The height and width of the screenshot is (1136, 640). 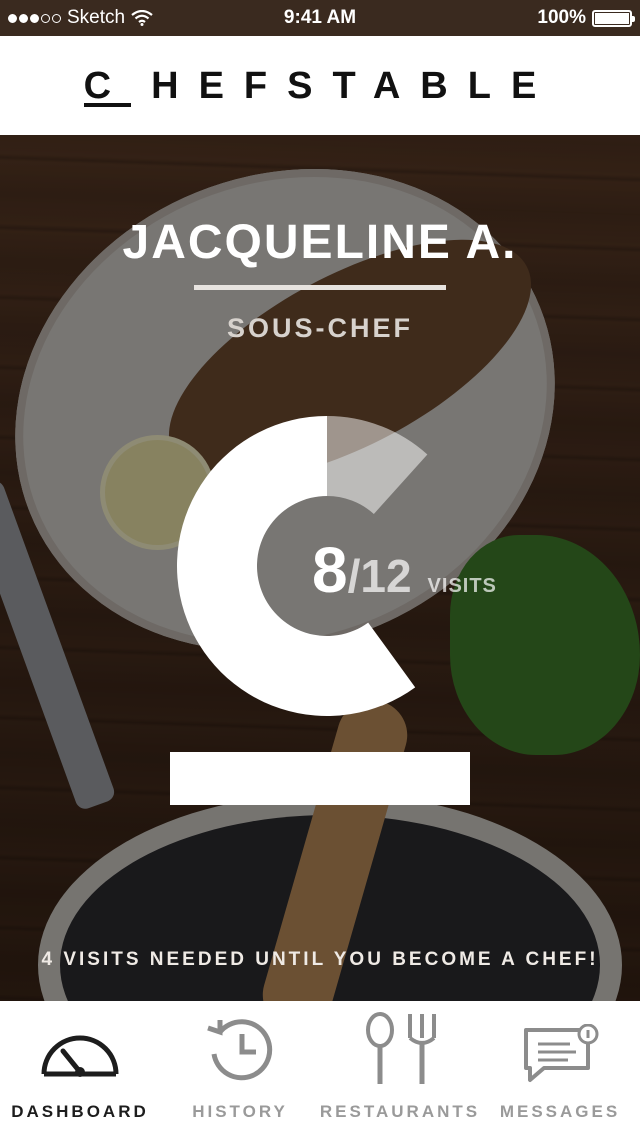 What do you see at coordinates (613, 18) in the screenshot?
I see `battery-icon` at bounding box center [613, 18].